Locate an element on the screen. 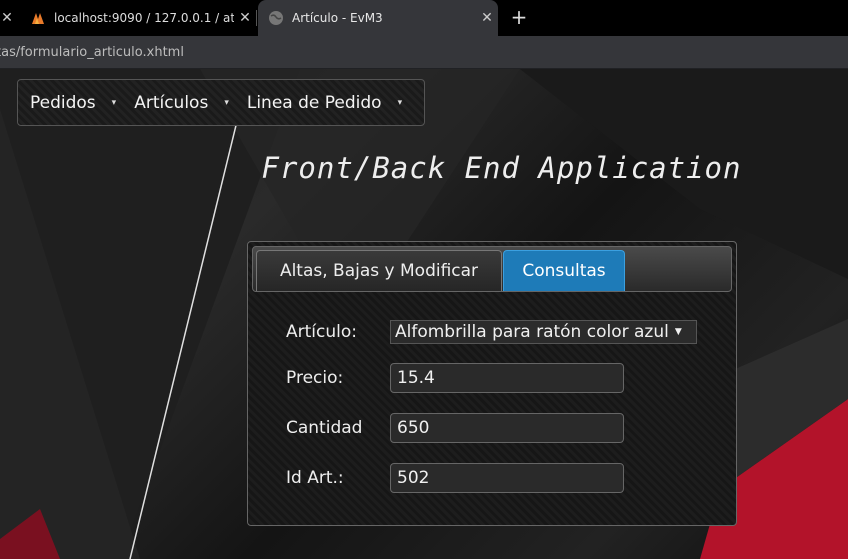 This screenshot has width=848, height=559. articulo-select: Alfombrilla para ratón color azul ▼ is located at coordinates (543, 332).